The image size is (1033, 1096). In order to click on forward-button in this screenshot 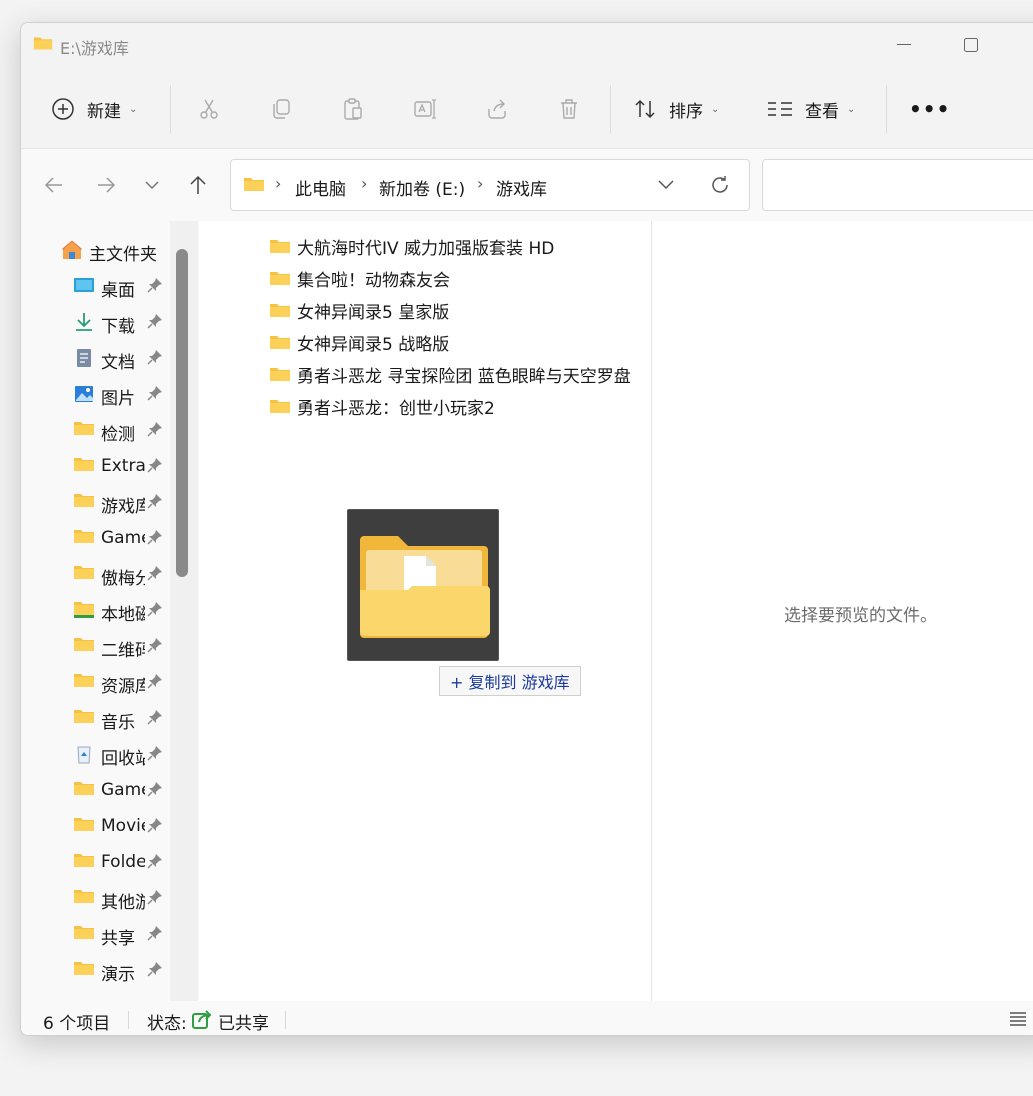, I will do `click(106, 185)`.